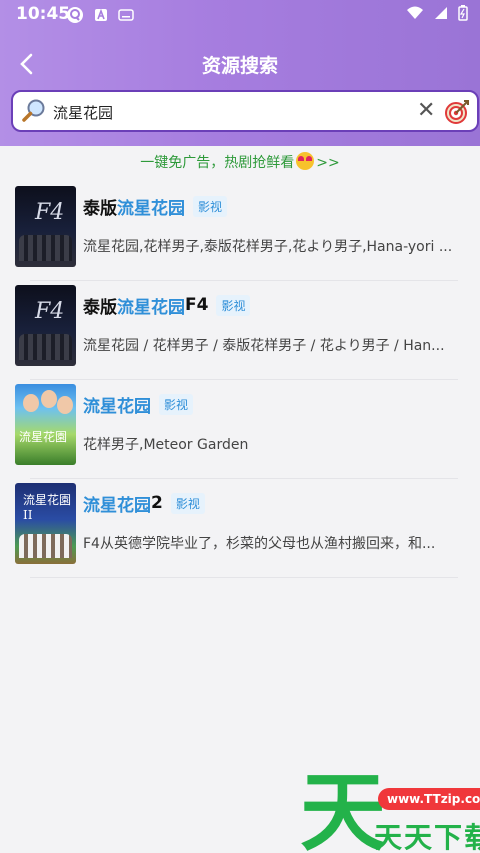 Image resolution: width=480 pixels, height=853 pixels. What do you see at coordinates (427, 837) in the screenshot?
I see `watermark-text: 天天下载` at bounding box center [427, 837].